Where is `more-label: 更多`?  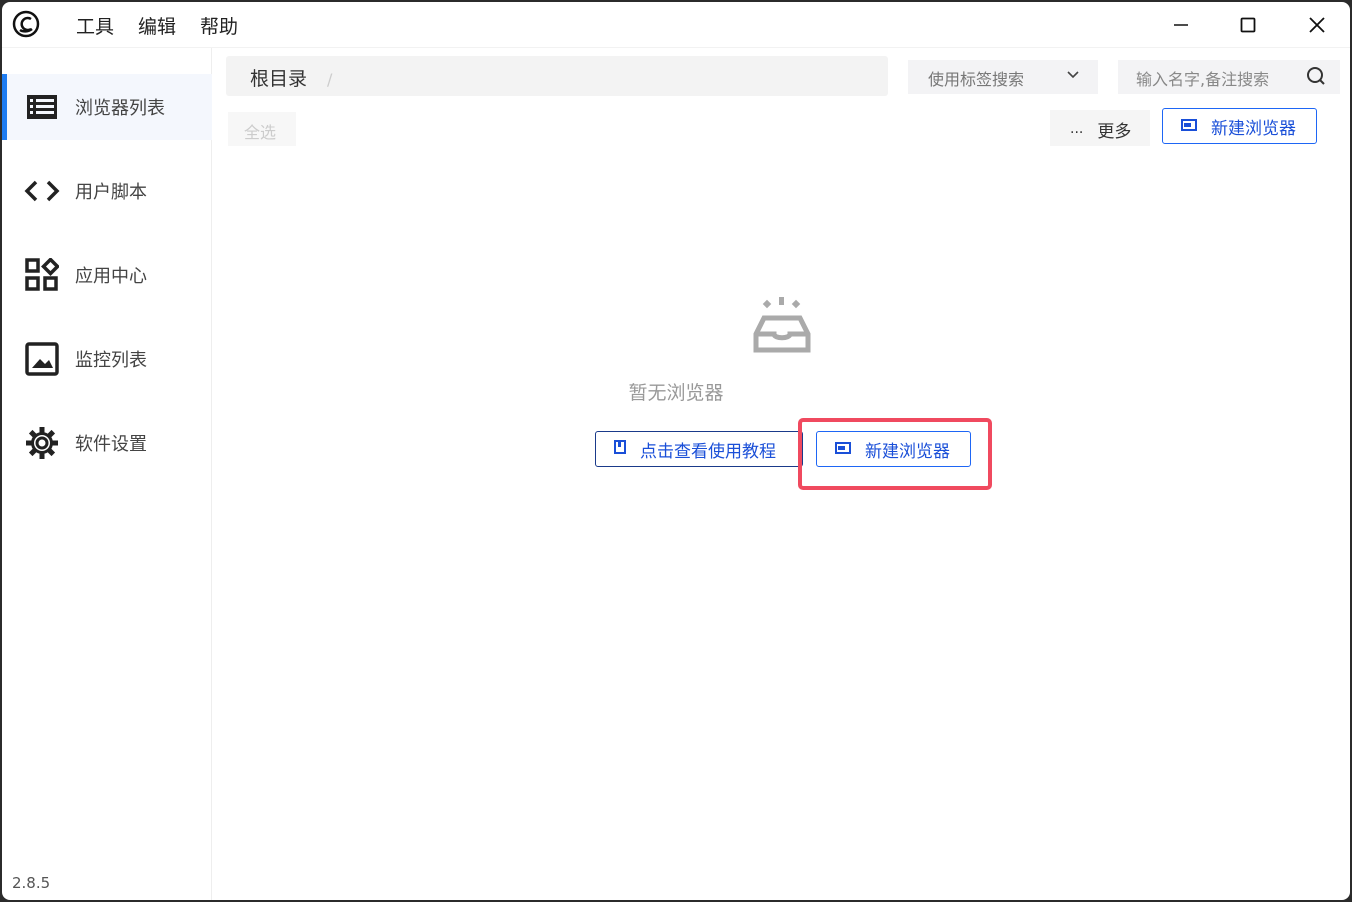 more-label: 更多 is located at coordinates (1114, 132).